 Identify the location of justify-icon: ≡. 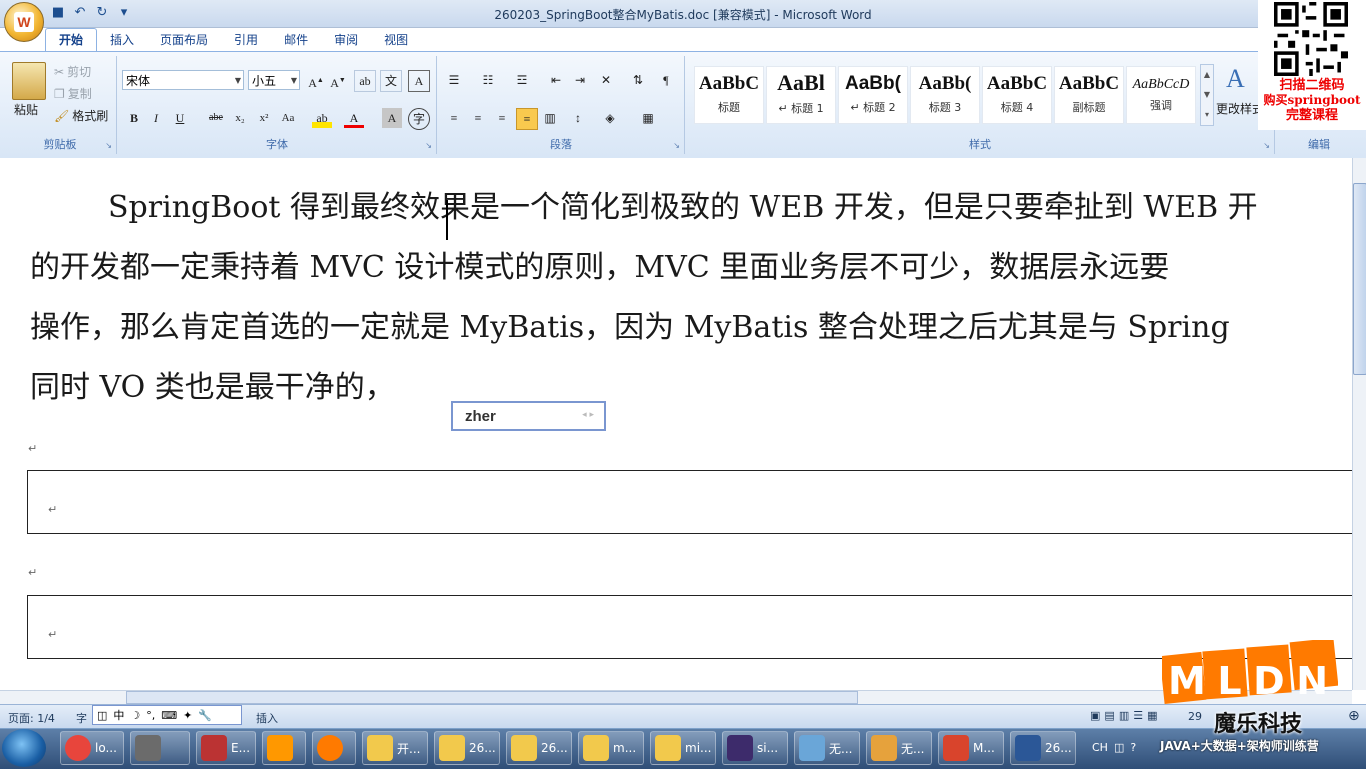
(527, 119).